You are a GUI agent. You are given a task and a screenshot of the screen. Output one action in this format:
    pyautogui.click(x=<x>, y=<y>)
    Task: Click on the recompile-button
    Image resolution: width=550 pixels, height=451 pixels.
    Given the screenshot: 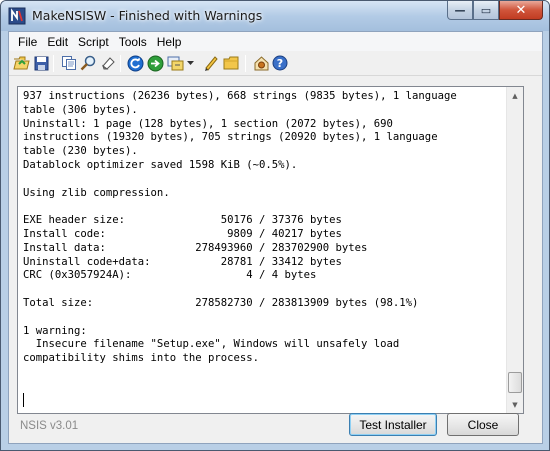 What is the action you would take?
    pyautogui.click(x=135, y=63)
    